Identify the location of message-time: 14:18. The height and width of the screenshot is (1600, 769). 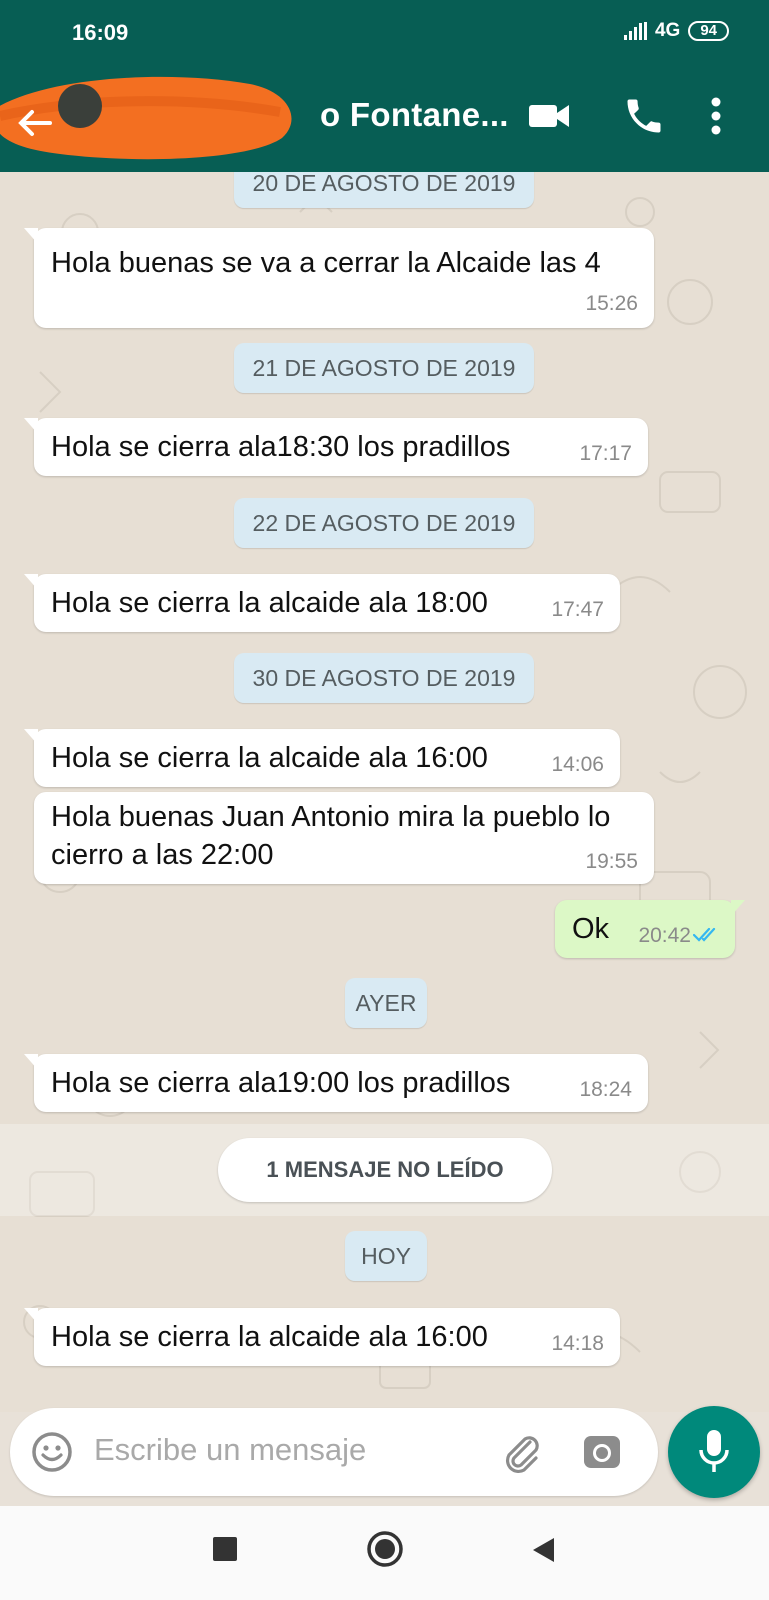
(577, 1343).